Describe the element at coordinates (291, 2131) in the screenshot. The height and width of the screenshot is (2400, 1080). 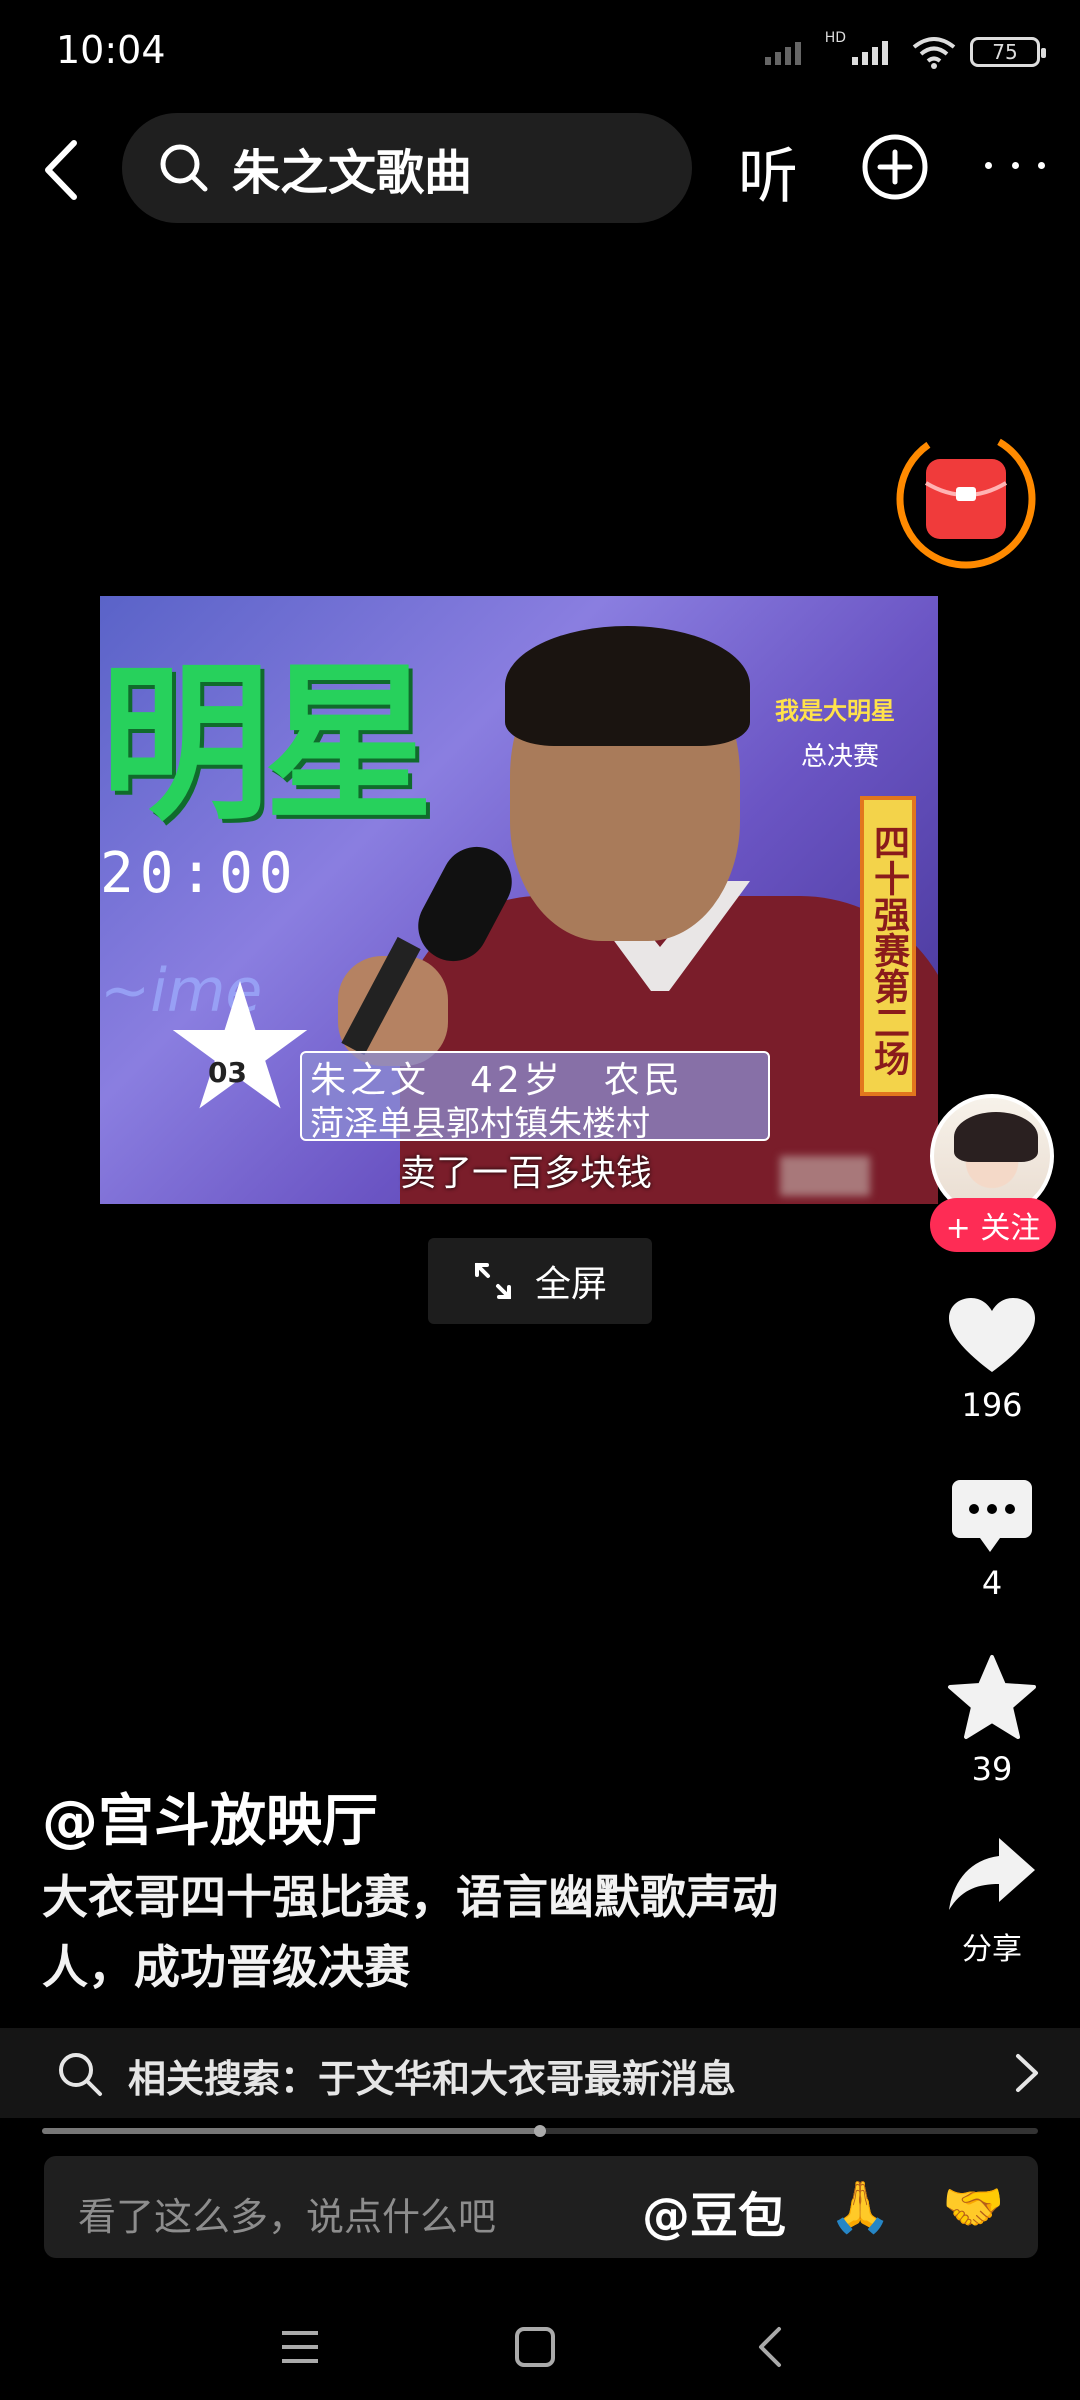
I see `playback-progress-fill` at that location.